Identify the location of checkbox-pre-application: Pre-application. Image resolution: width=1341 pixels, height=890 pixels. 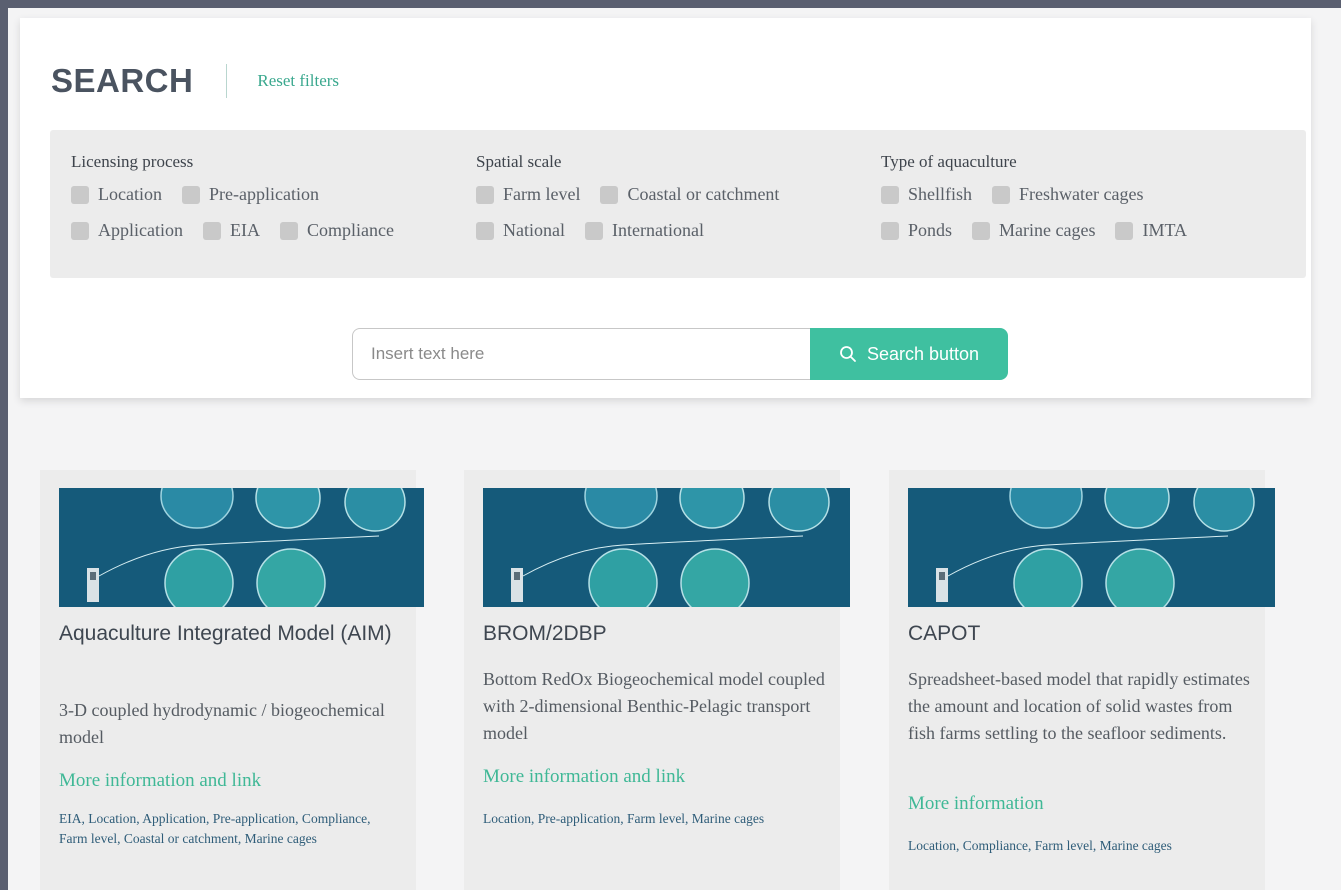
(250, 194).